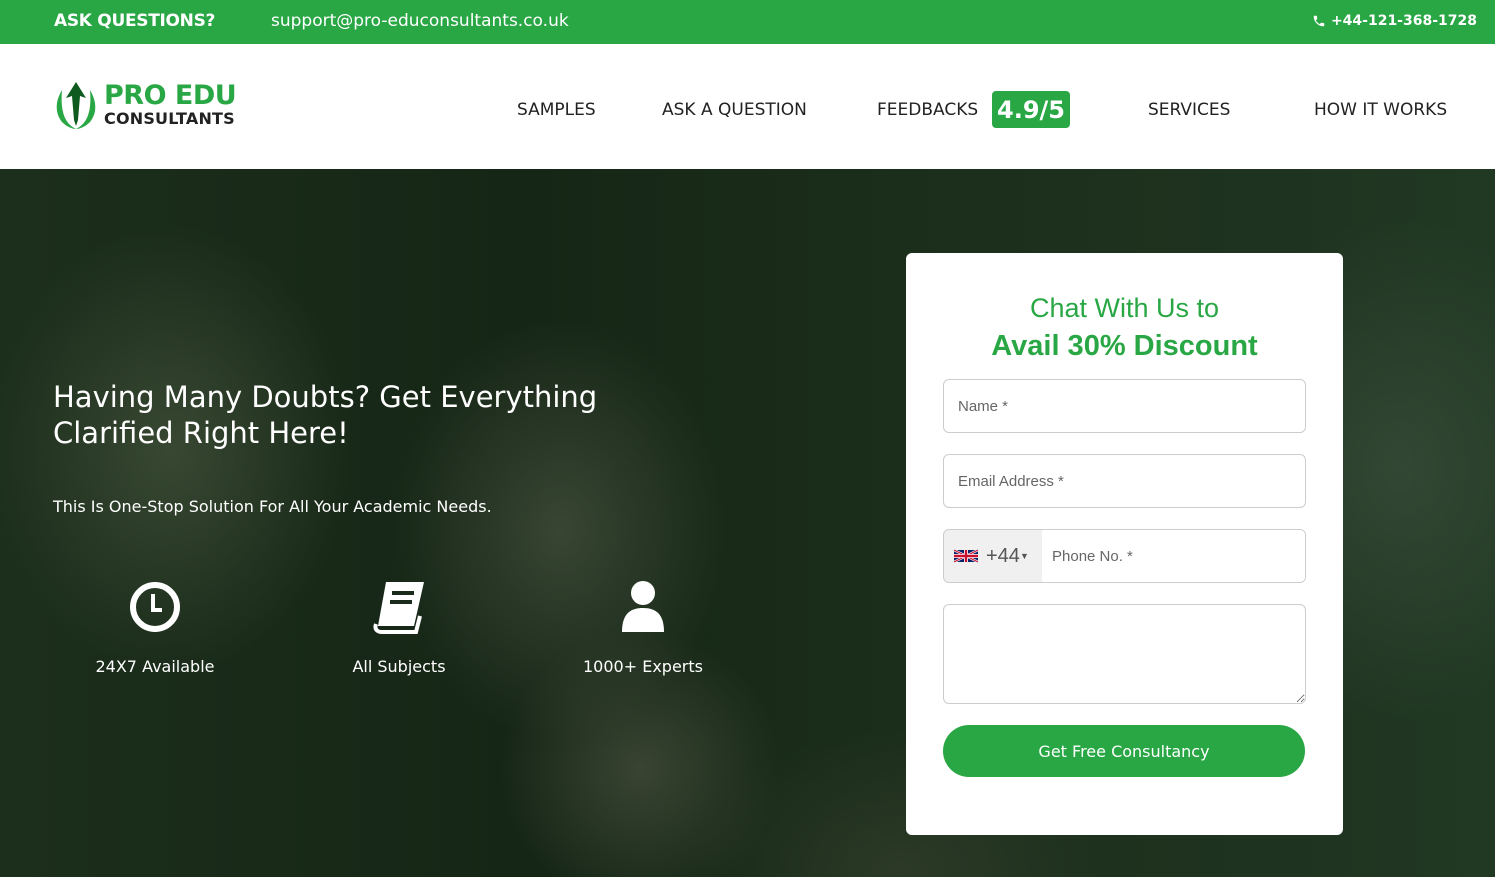  I want to click on nav-ask-a-question: ASK A QUESTION, so click(734, 110).